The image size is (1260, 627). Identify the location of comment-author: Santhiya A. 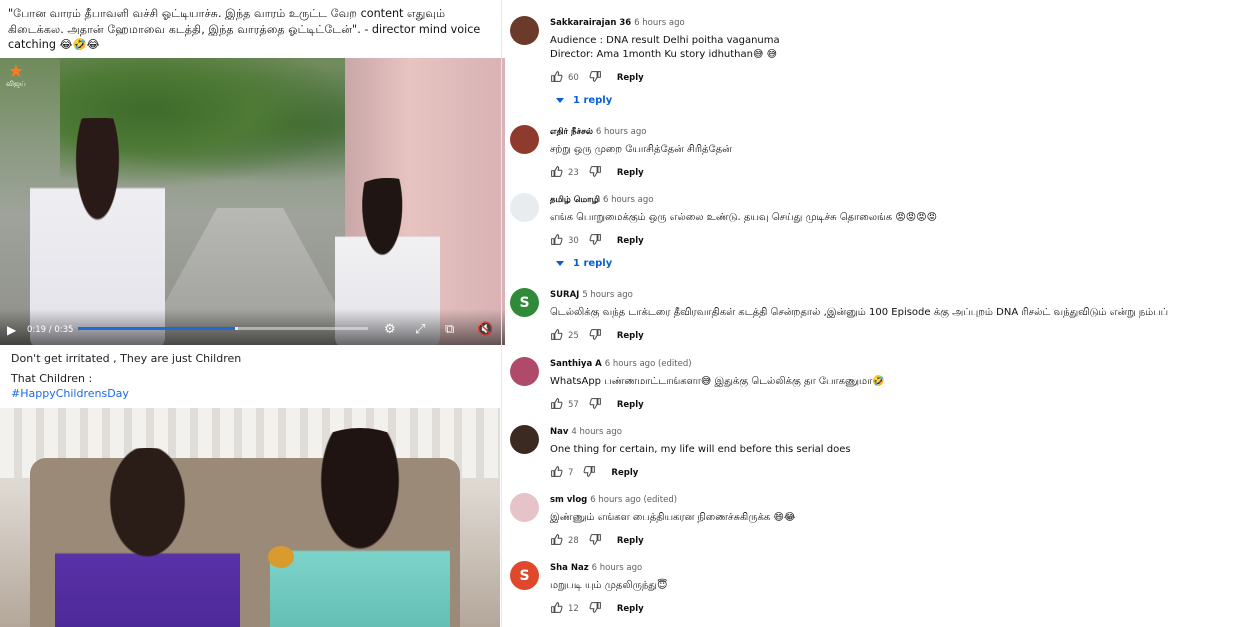
(576, 364).